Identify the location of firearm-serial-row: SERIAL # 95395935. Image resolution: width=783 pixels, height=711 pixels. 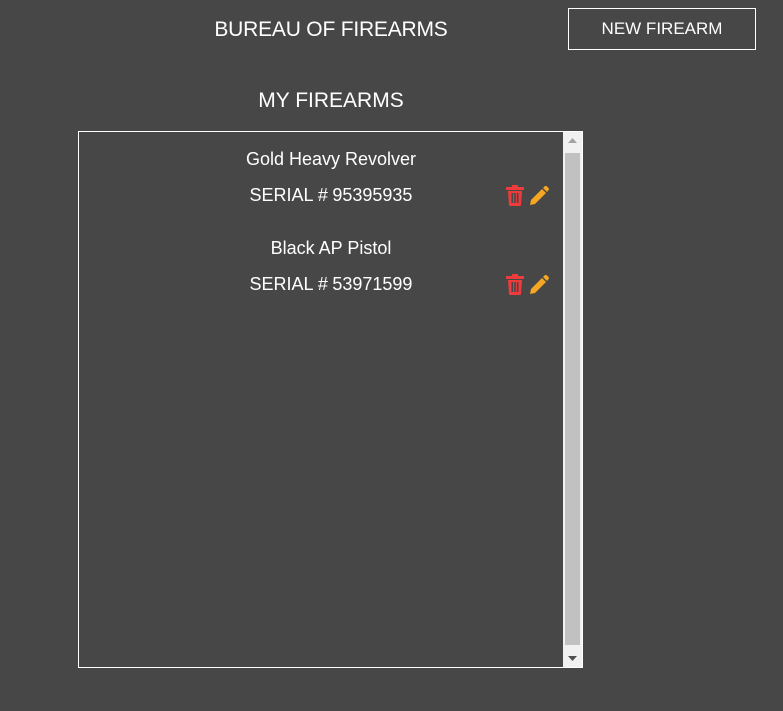
(330, 195).